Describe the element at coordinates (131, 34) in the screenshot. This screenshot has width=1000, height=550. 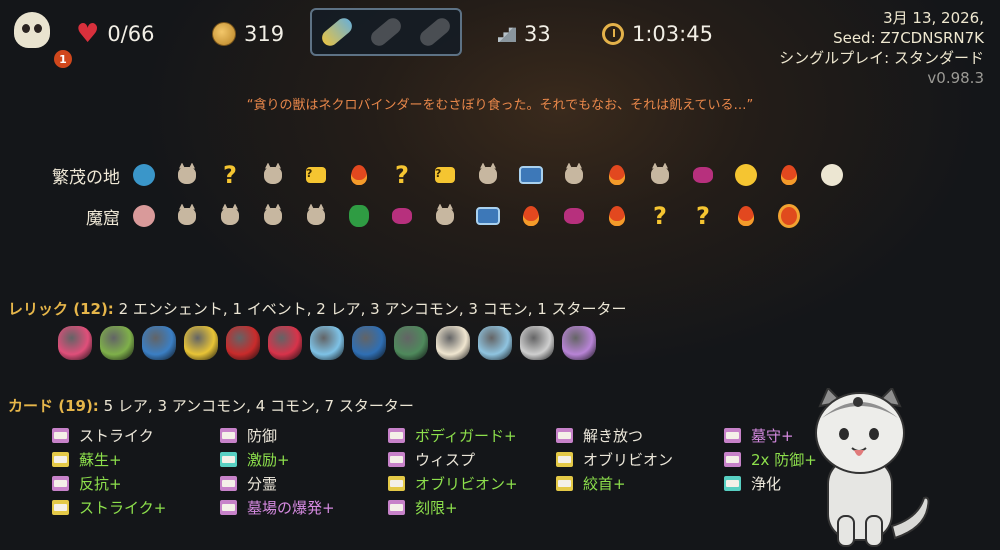
I see `hp-value: 0/66` at that location.